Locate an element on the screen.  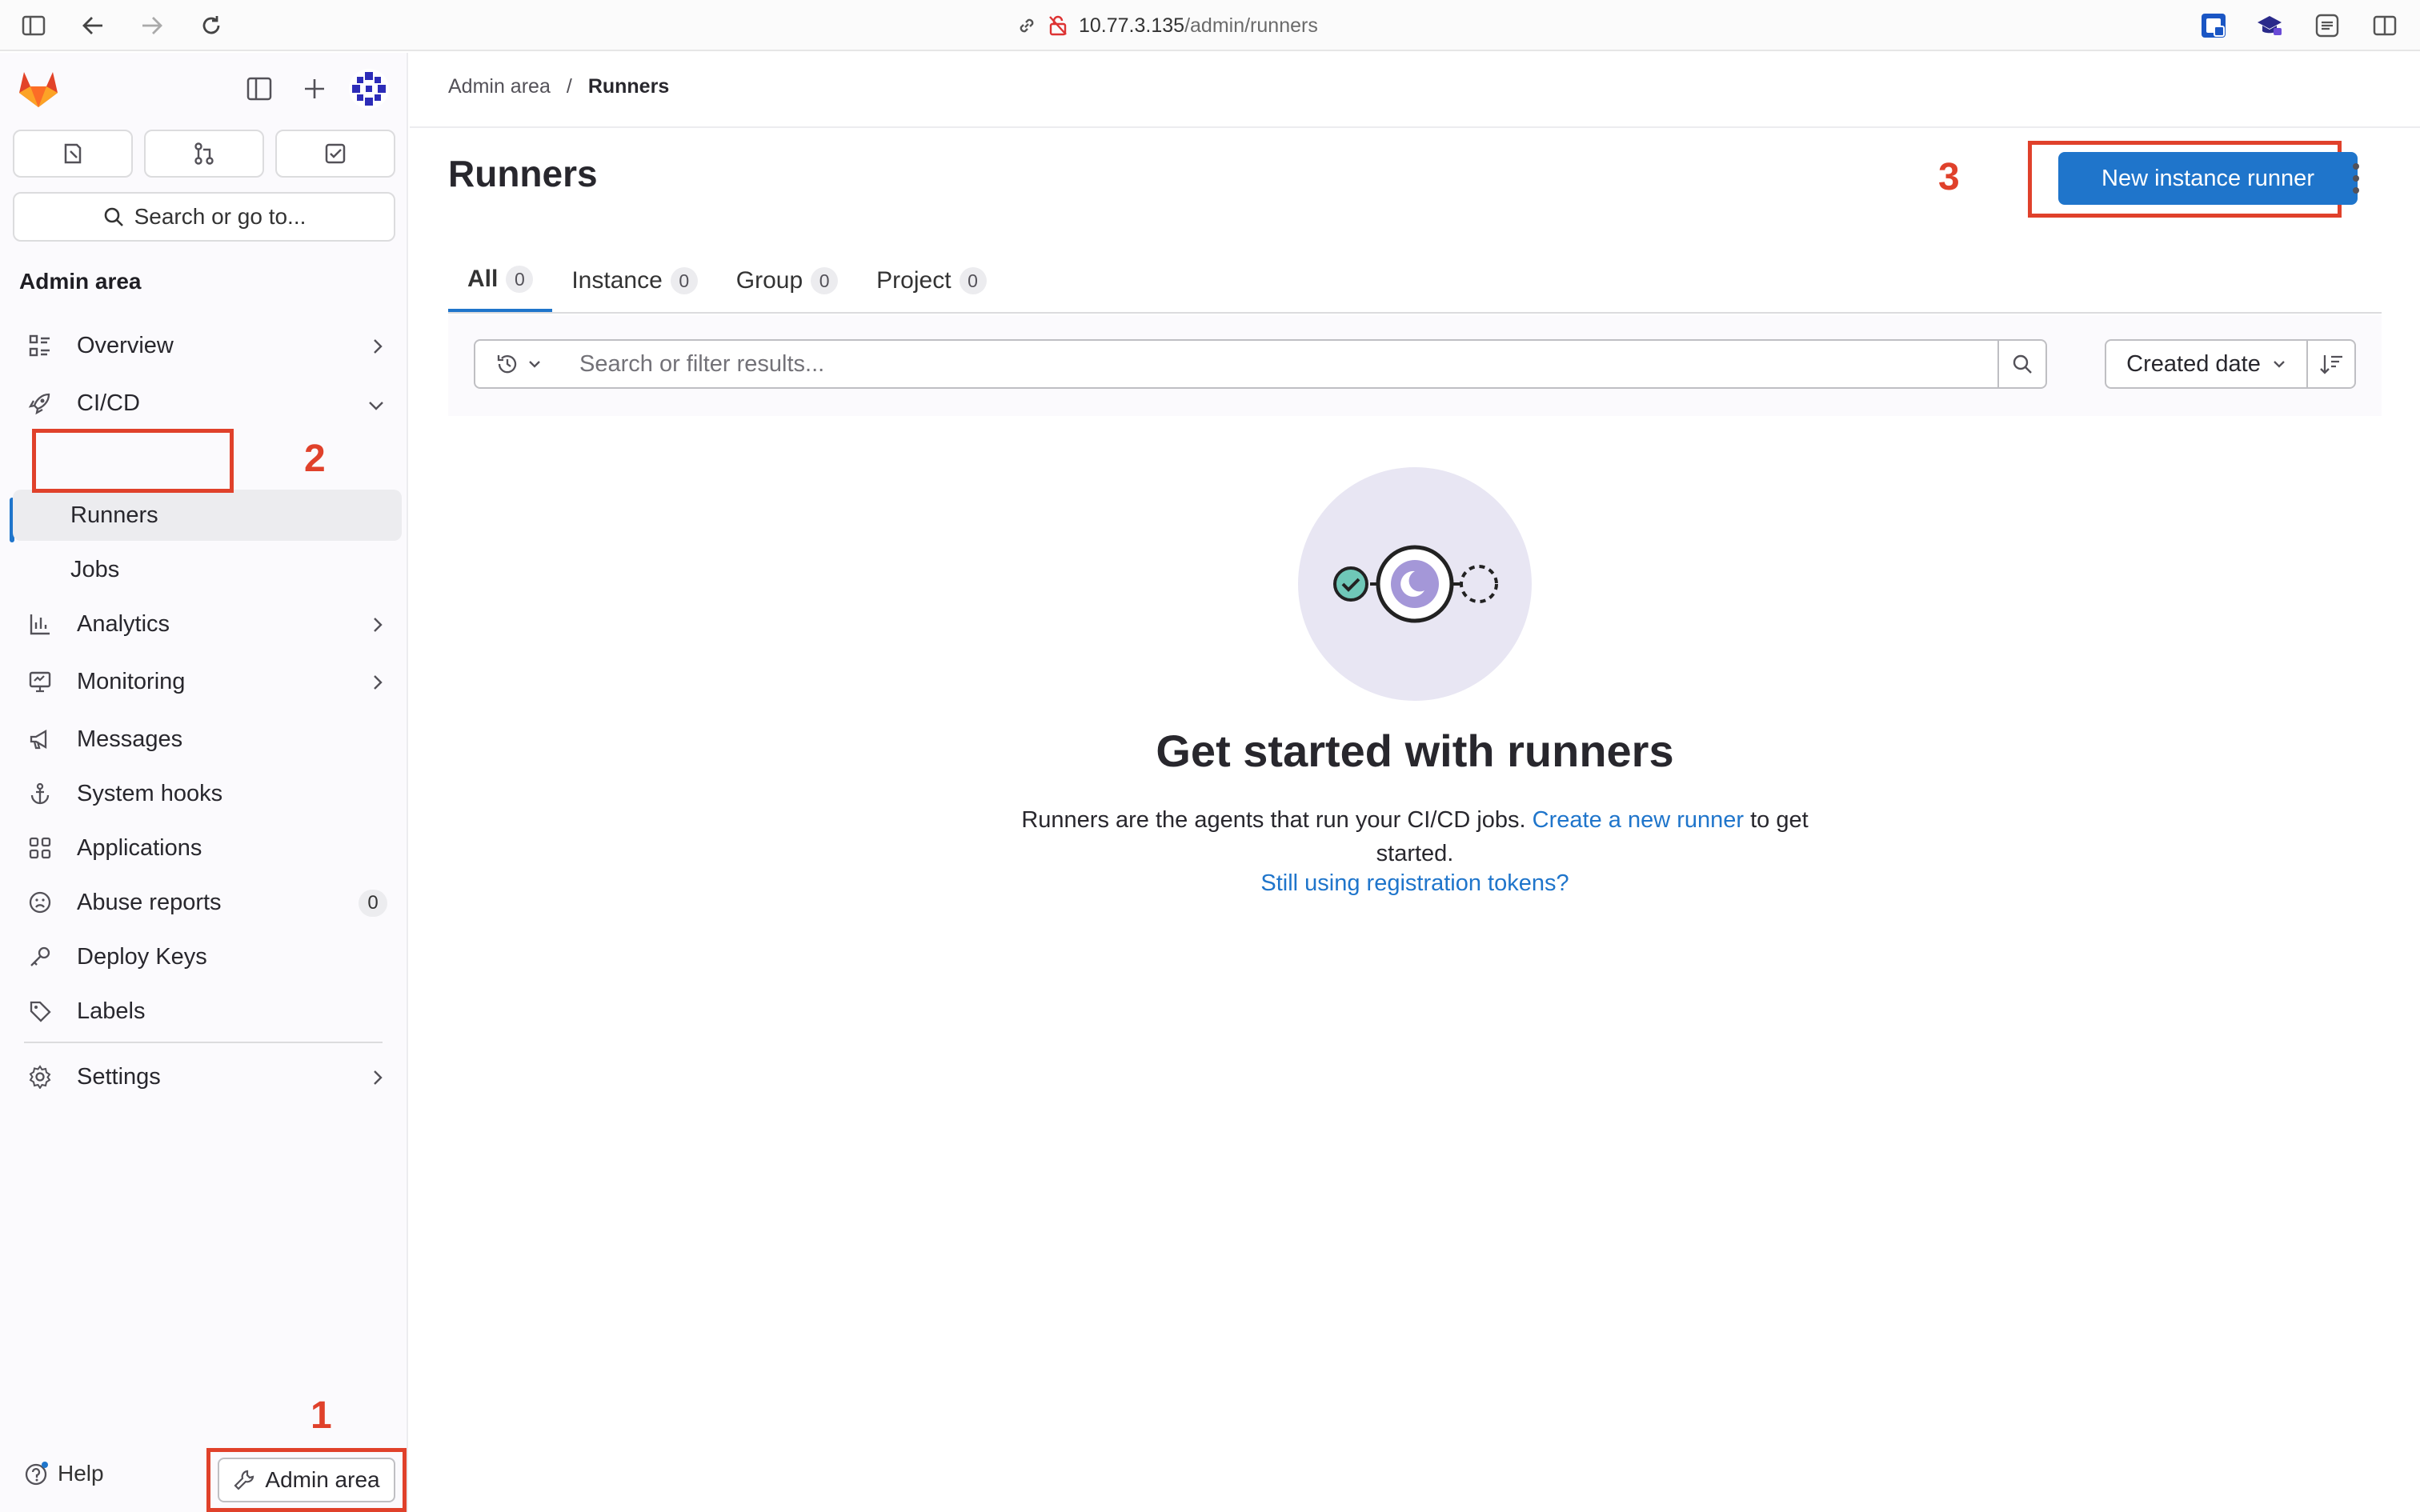
sidebar-item-label: Analytics is located at coordinates (123, 623).